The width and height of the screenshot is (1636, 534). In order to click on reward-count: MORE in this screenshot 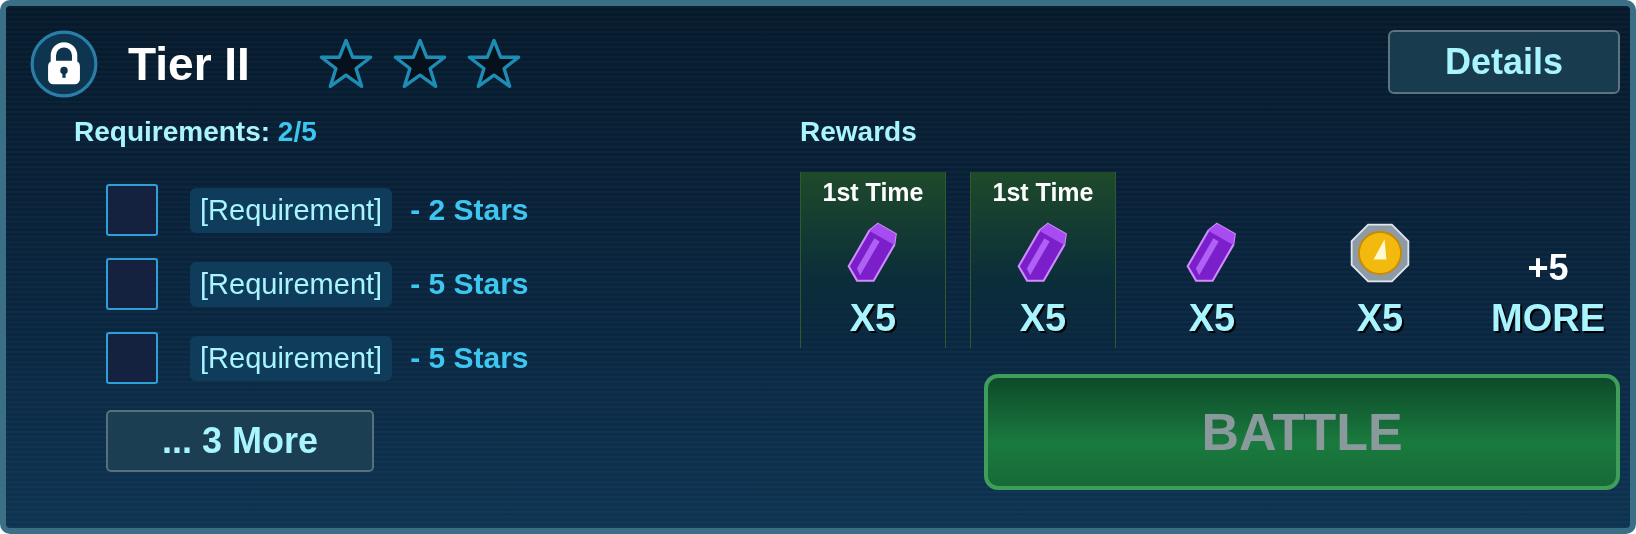, I will do `click(1548, 318)`.